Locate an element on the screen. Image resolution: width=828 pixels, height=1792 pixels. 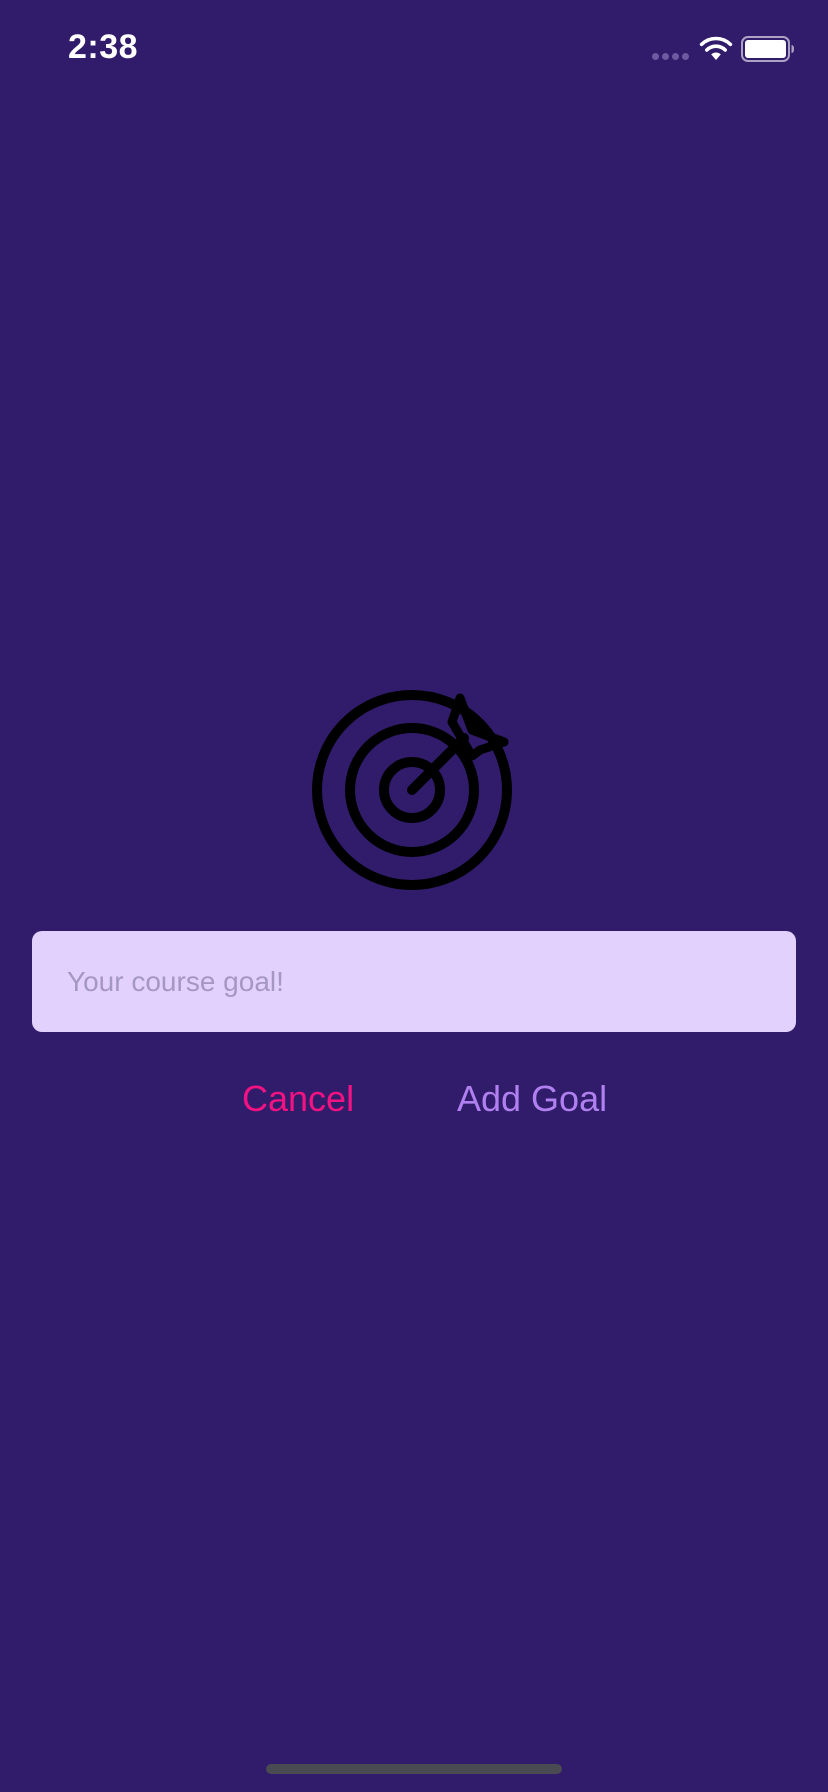
home-indicator is located at coordinates (414, 1769).